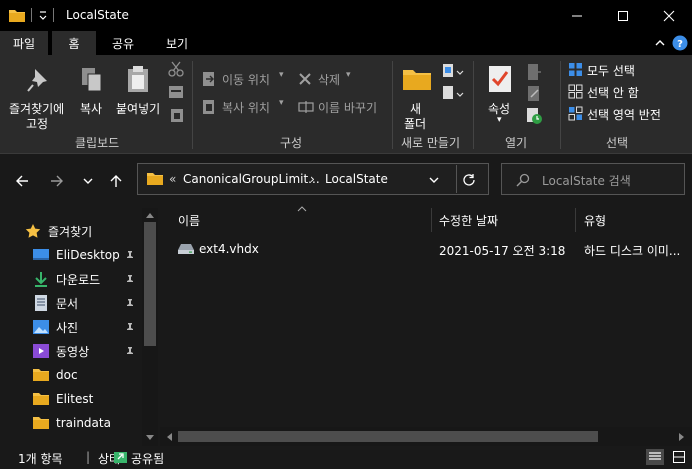 The height and width of the screenshot is (469, 692). What do you see at coordinates (41, 254) in the screenshot?
I see `desktop-icon` at bounding box center [41, 254].